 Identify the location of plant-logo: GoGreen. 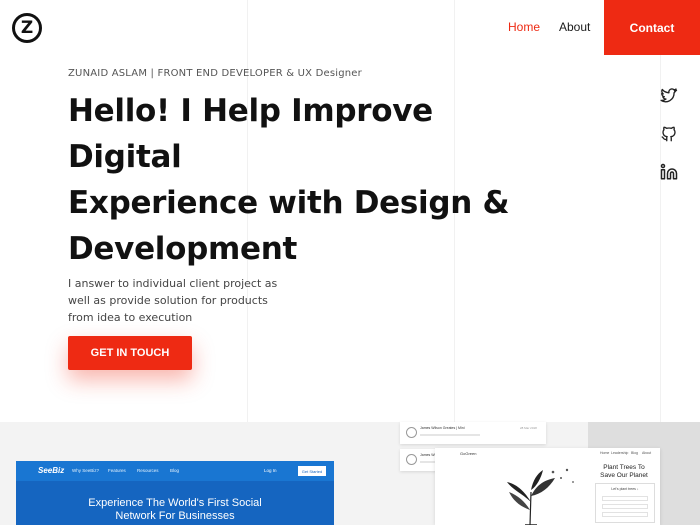
(468, 453).